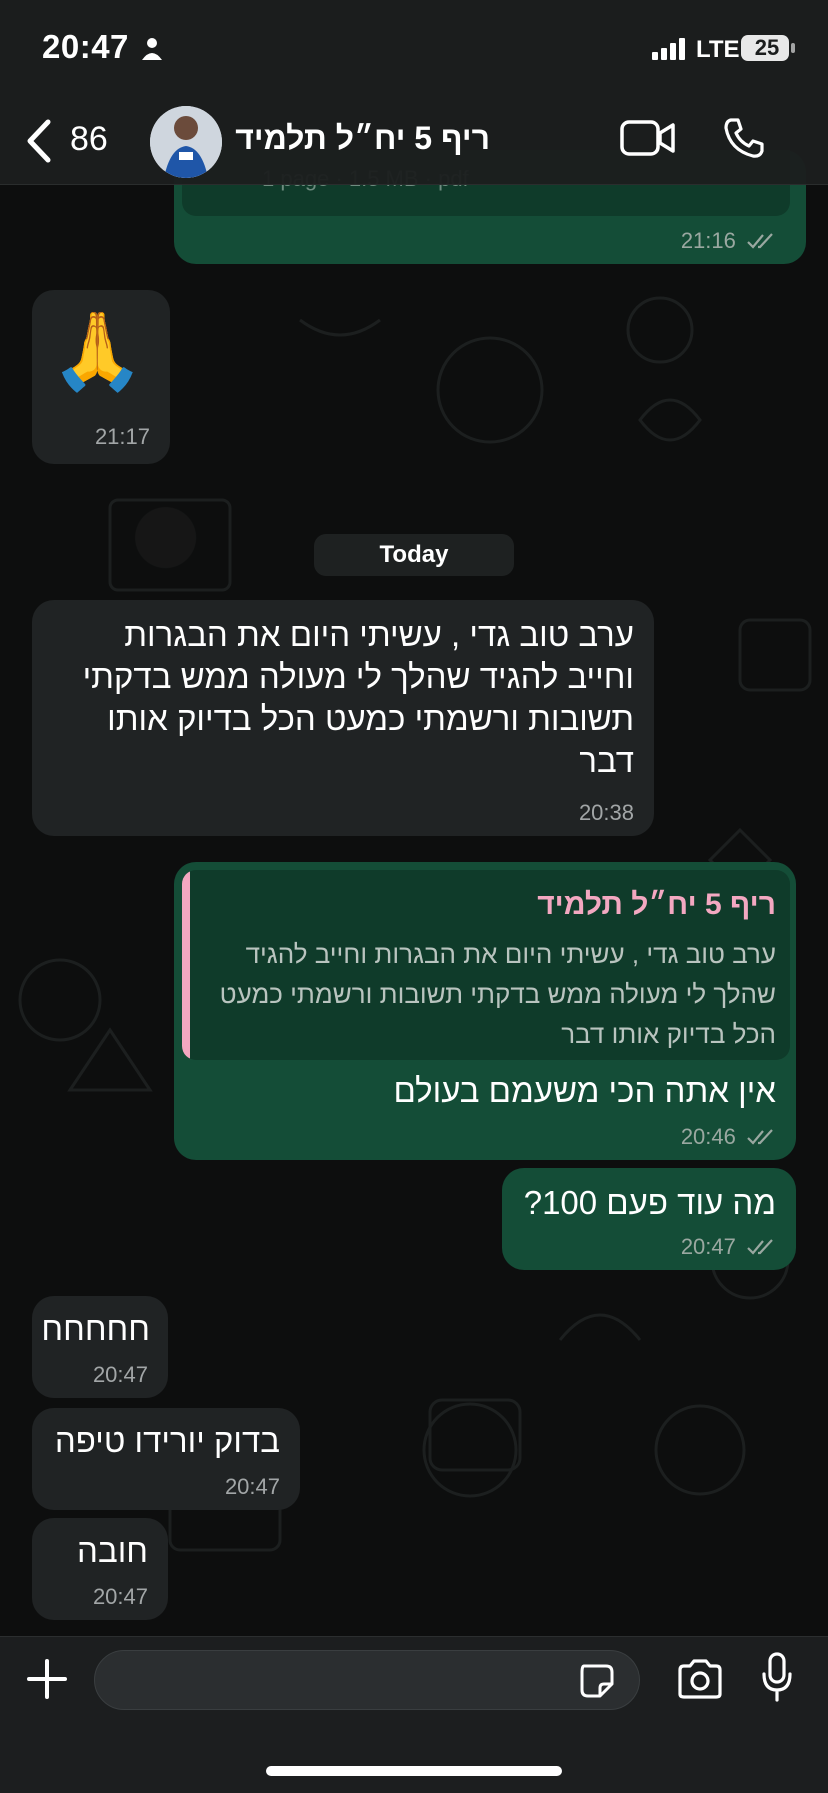 The height and width of the screenshot is (1793, 828). What do you see at coordinates (112, 1550) in the screenshot?
I see `message-text: חובה` at bounding box center [112, 1550].